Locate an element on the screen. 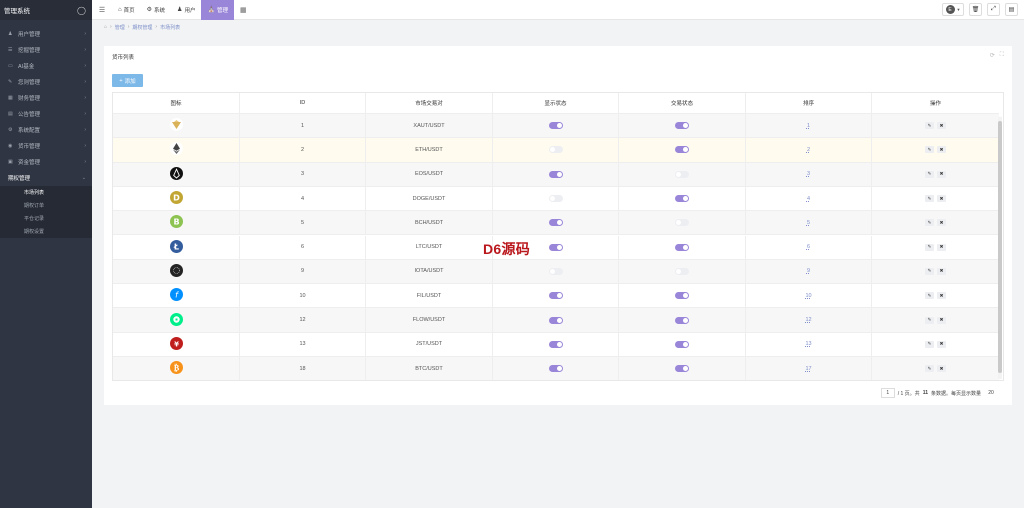 The width and height of the screenshot is (1024, 508). add-button: + 添加 is located at coordinates (127, 80).